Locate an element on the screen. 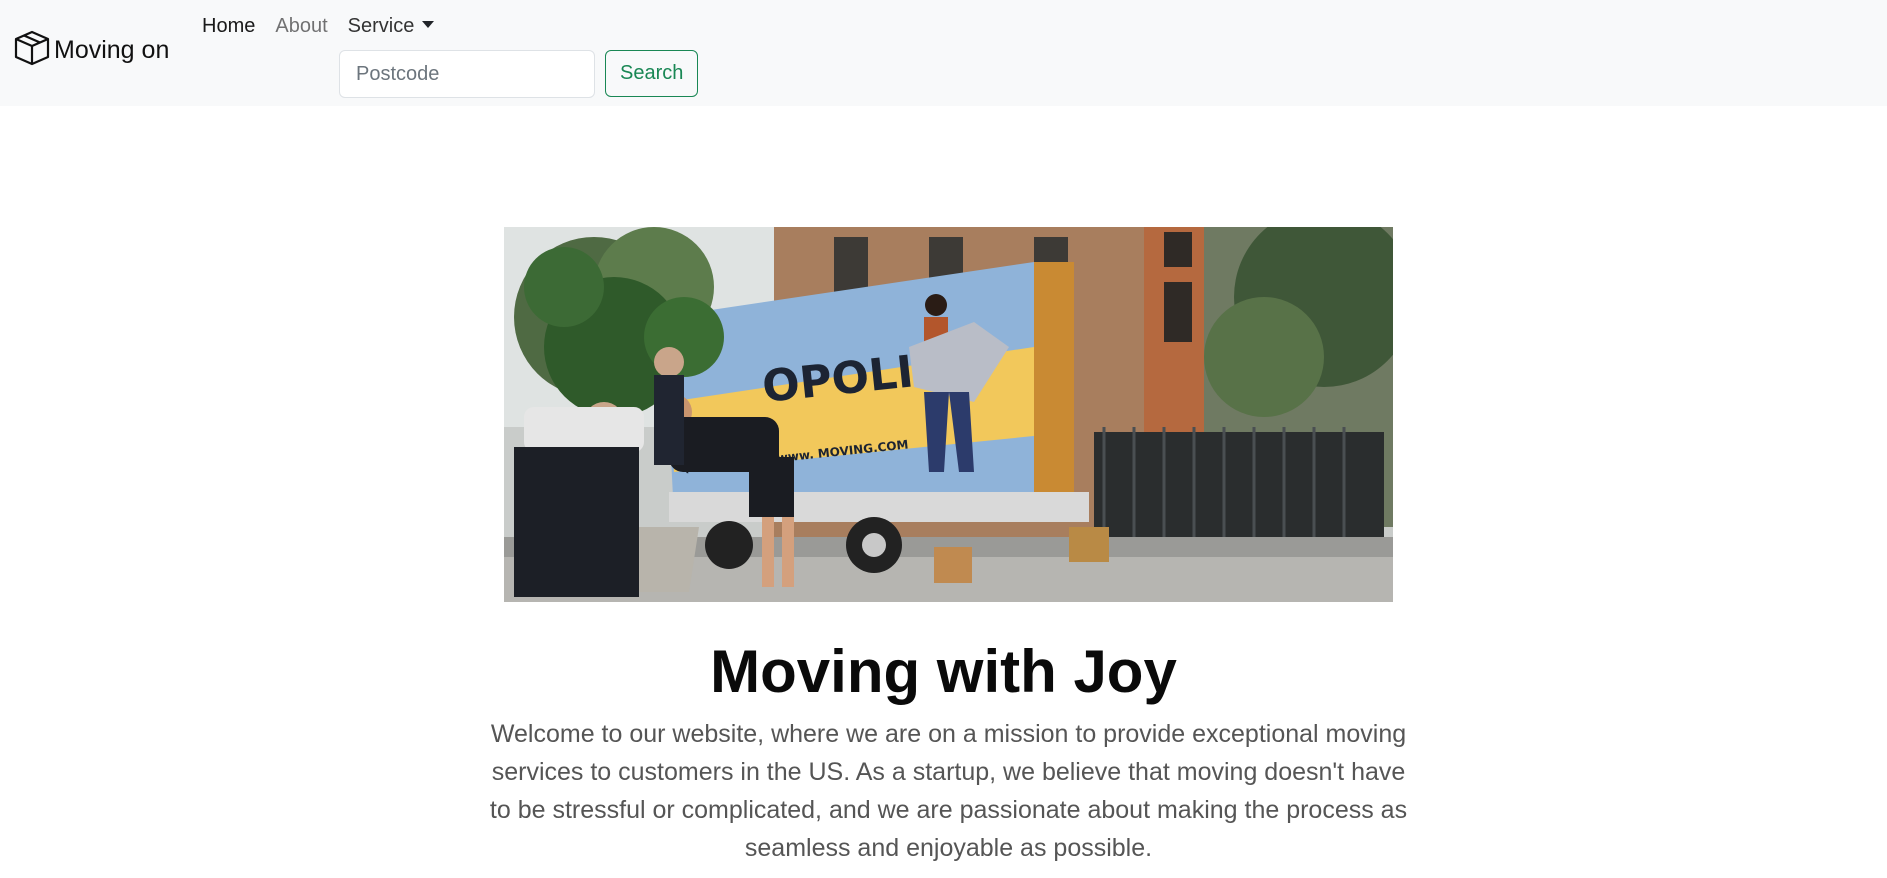 This screenshot has height=878, width=1887. nav-home-link: Home is located at coordinates (233, 26).